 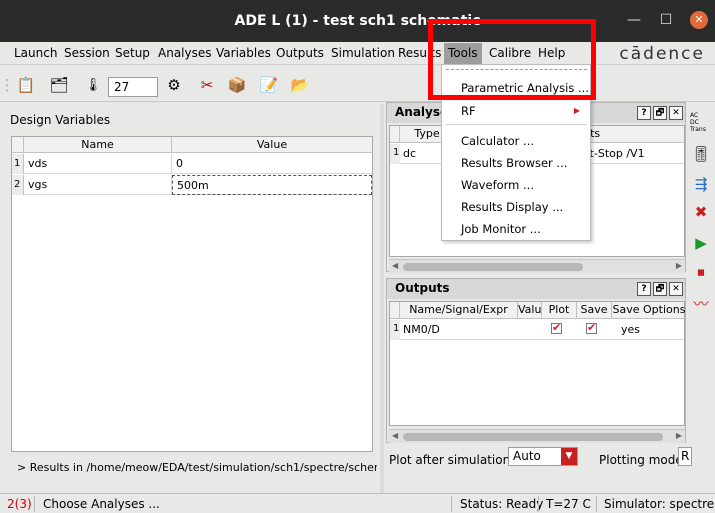 What do you see at coordinates (701, 184) in the screenshot?
I see `netlist-tree-icon: ⇶` at bounding box center [701, 184].